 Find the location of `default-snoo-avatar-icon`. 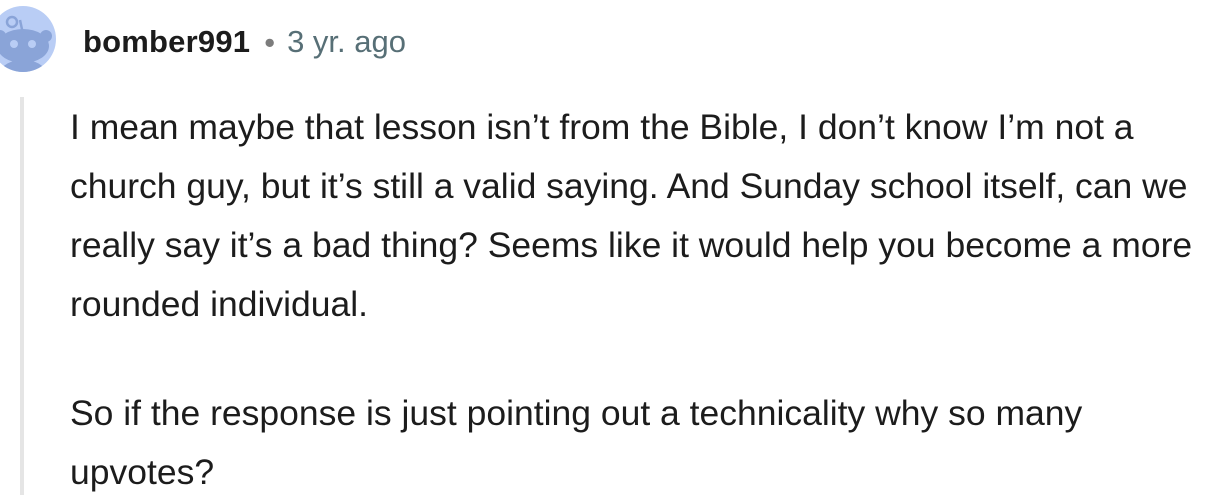

default-snoo-avatar-icon is located at coordinates (26, 43).